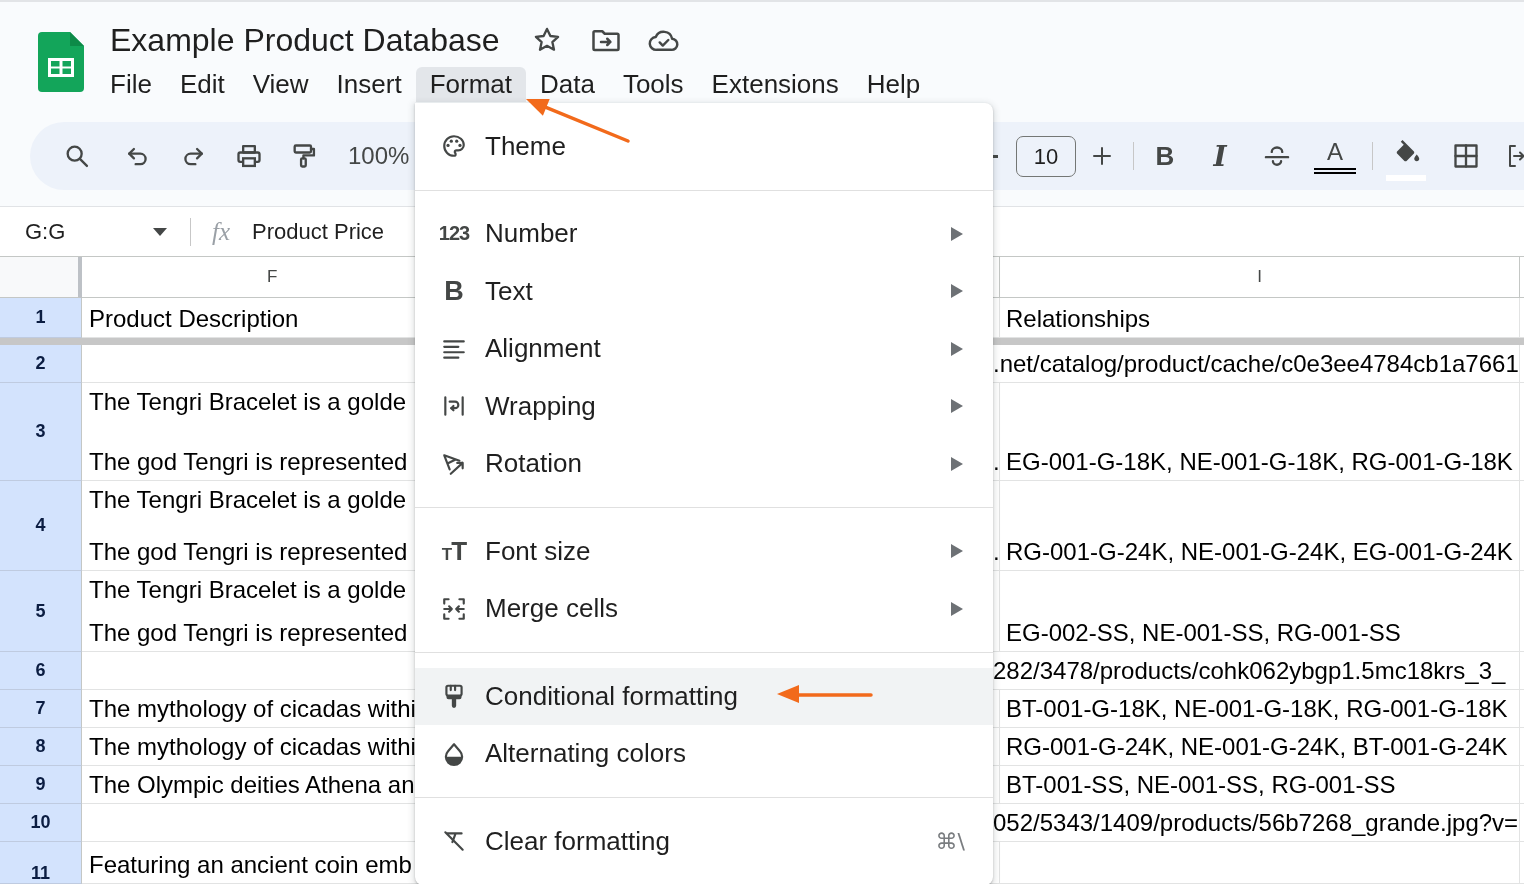 This screenshot has height=884, width=1524. What do you see at coordinates (1335, 156) in the screenshot?
I see `text-color-button: A` at bounding box center [1335, 156].